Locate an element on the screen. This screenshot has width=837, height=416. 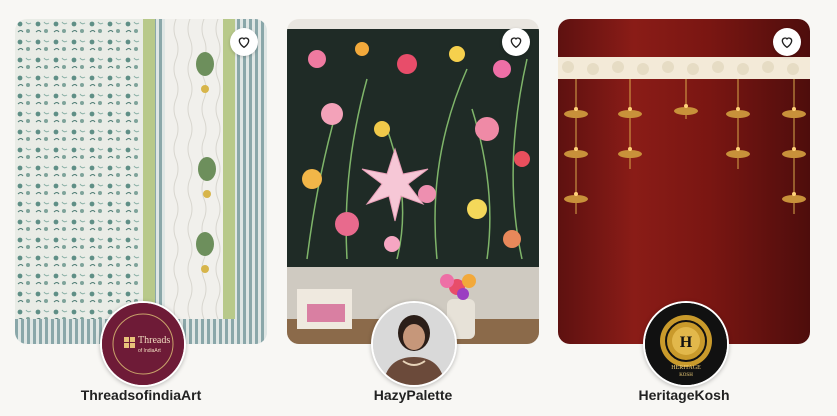
logo-text-2: of IndiaArt is located at coordinates (149, 351).